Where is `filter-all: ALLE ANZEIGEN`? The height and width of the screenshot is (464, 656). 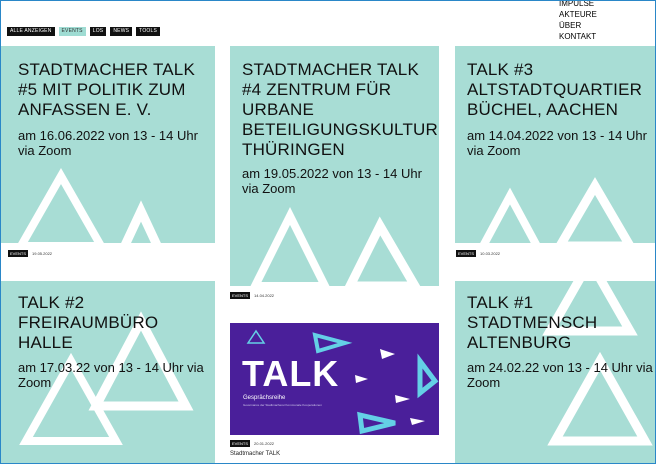 filter-all: ALLE ANZEIGEN is located at coordinates (31, 31).